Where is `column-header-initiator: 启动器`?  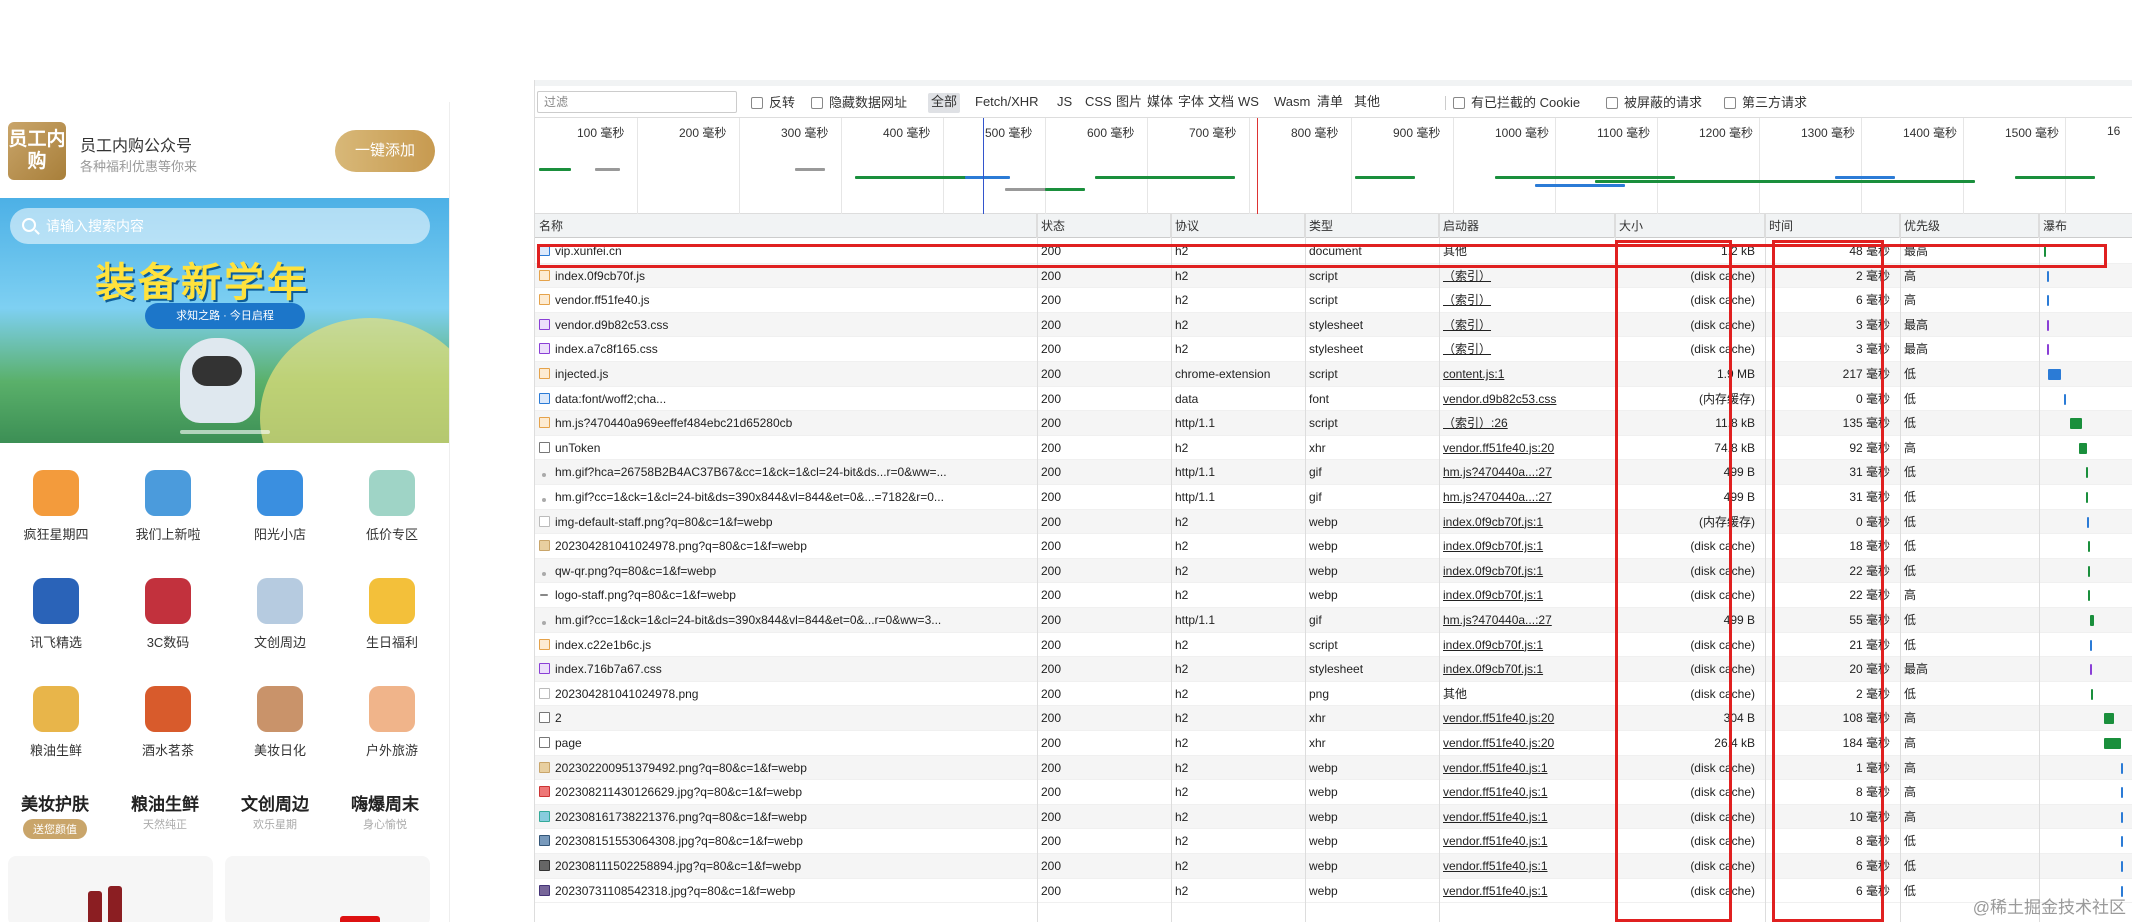
column-header-initiator: 启动器 is located at coordinates (1527, 226).